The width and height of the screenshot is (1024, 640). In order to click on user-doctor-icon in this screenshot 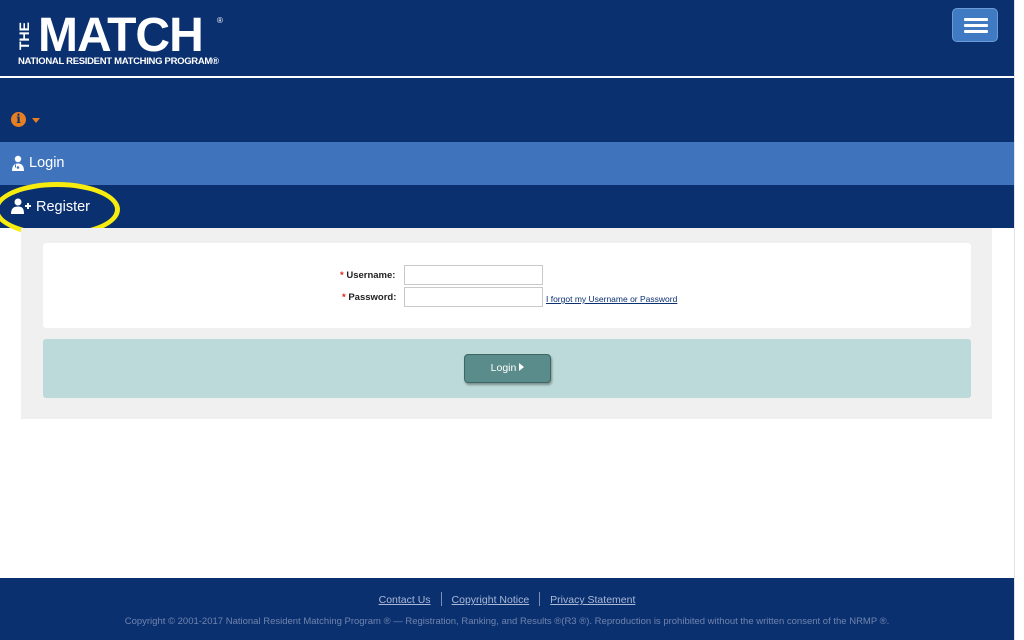, I will do `click(18, 165)`.